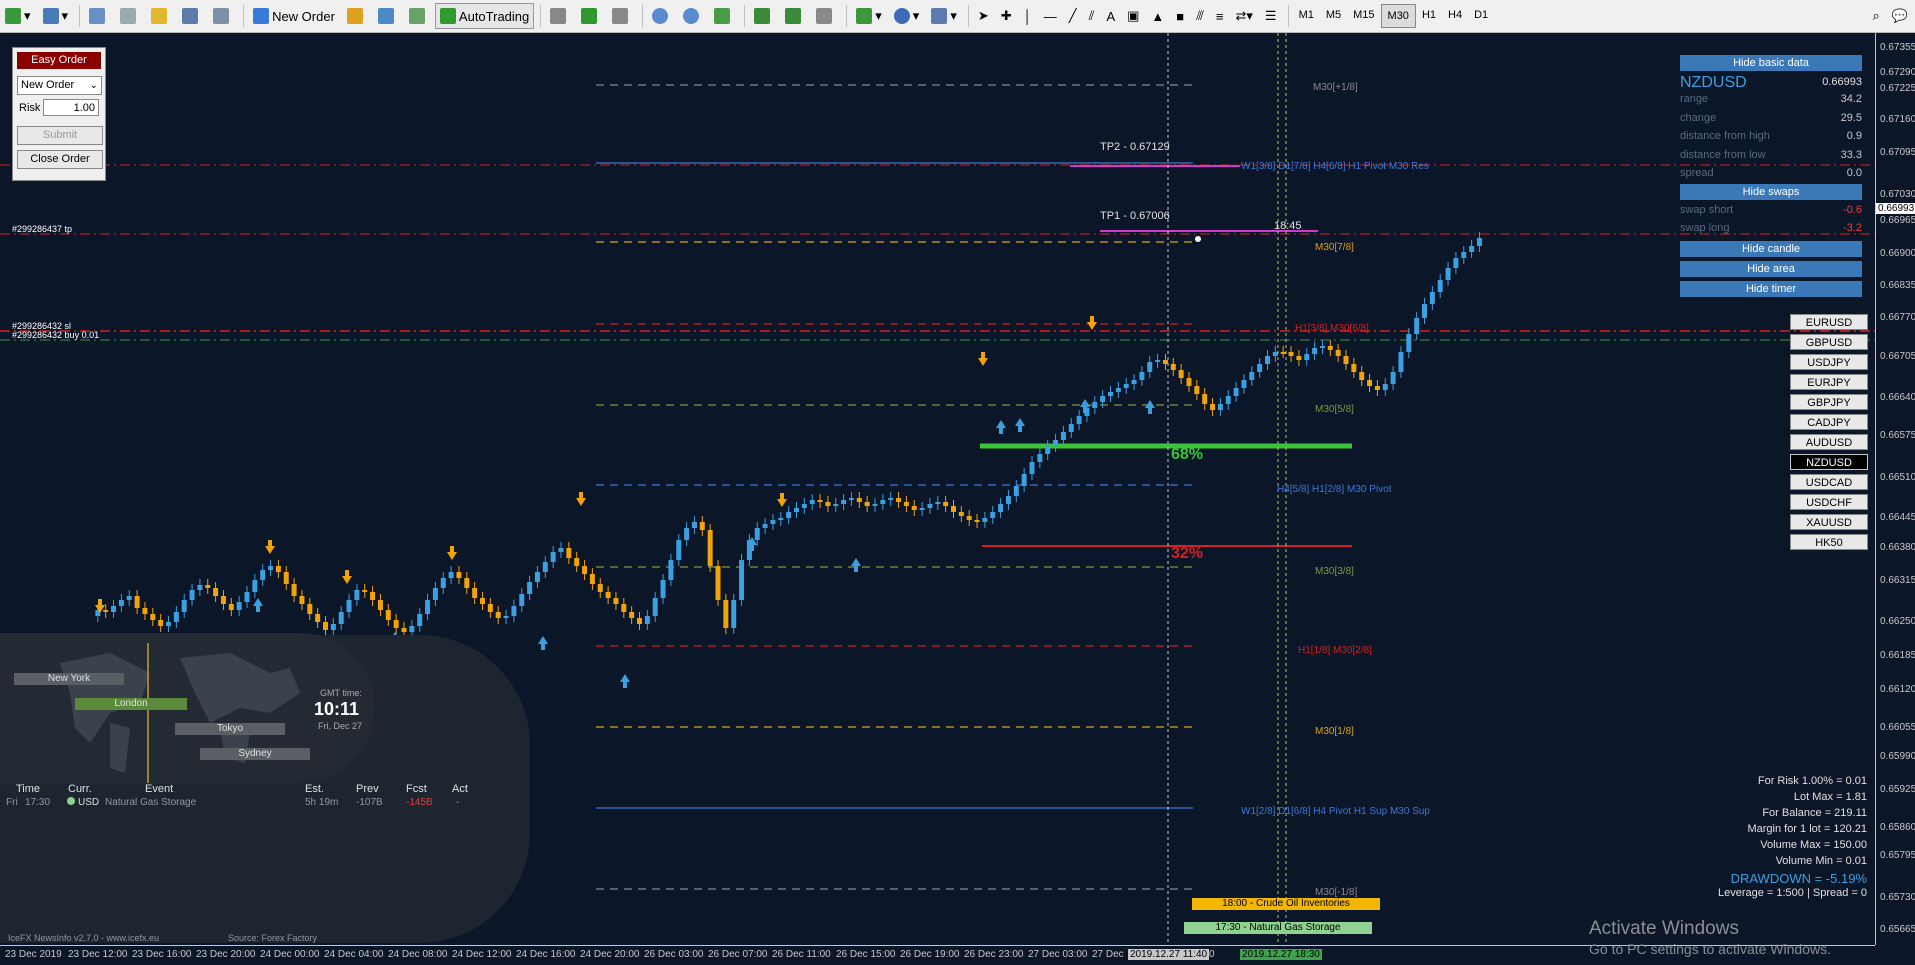 The height and width of the screenshot is (965, 1915). What do you see at coordinates (763, 16) in the screenshot?
I see `chart-shift-button` at bounding box center [763, 16].